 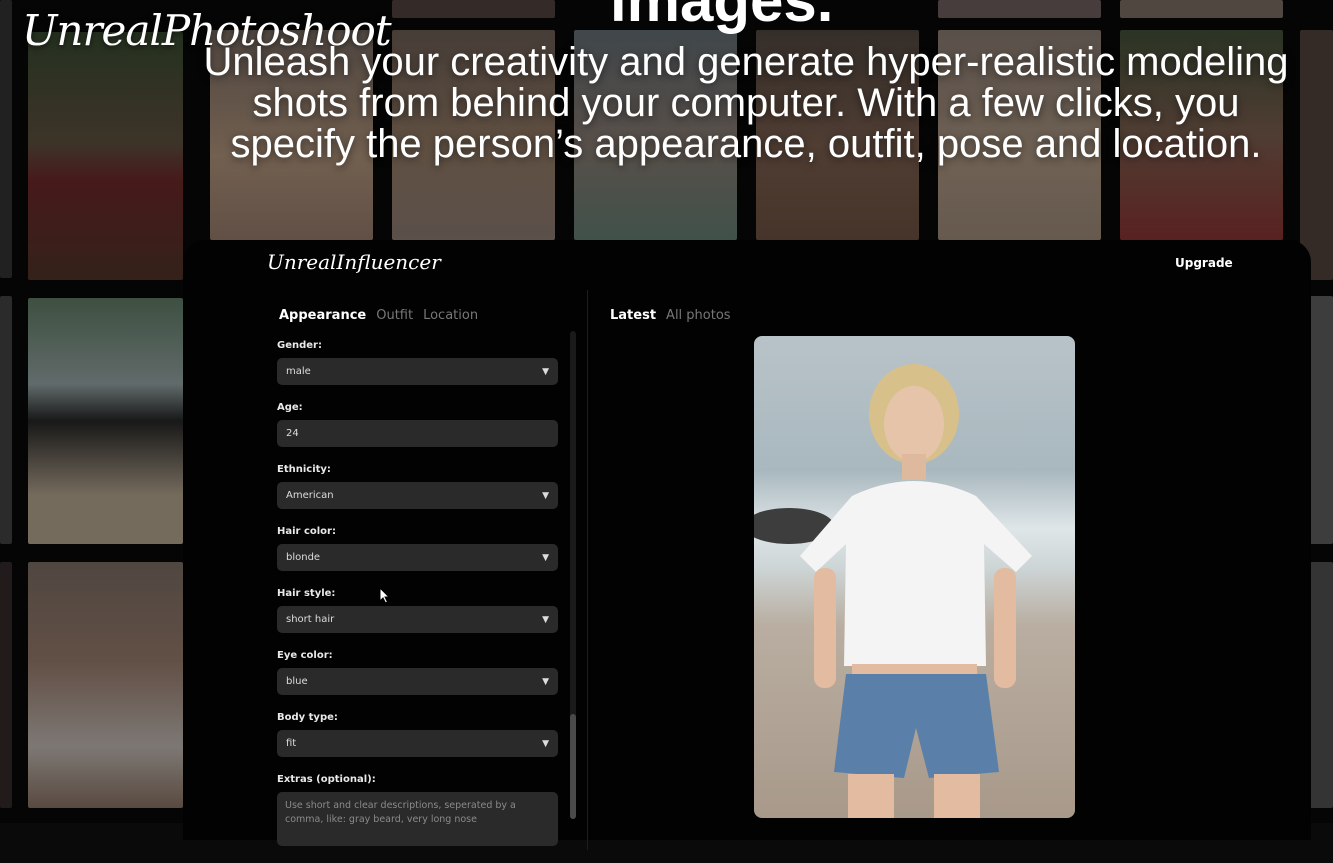 I want to click on body-type-label: Body type:, so click(x=307, y=717).